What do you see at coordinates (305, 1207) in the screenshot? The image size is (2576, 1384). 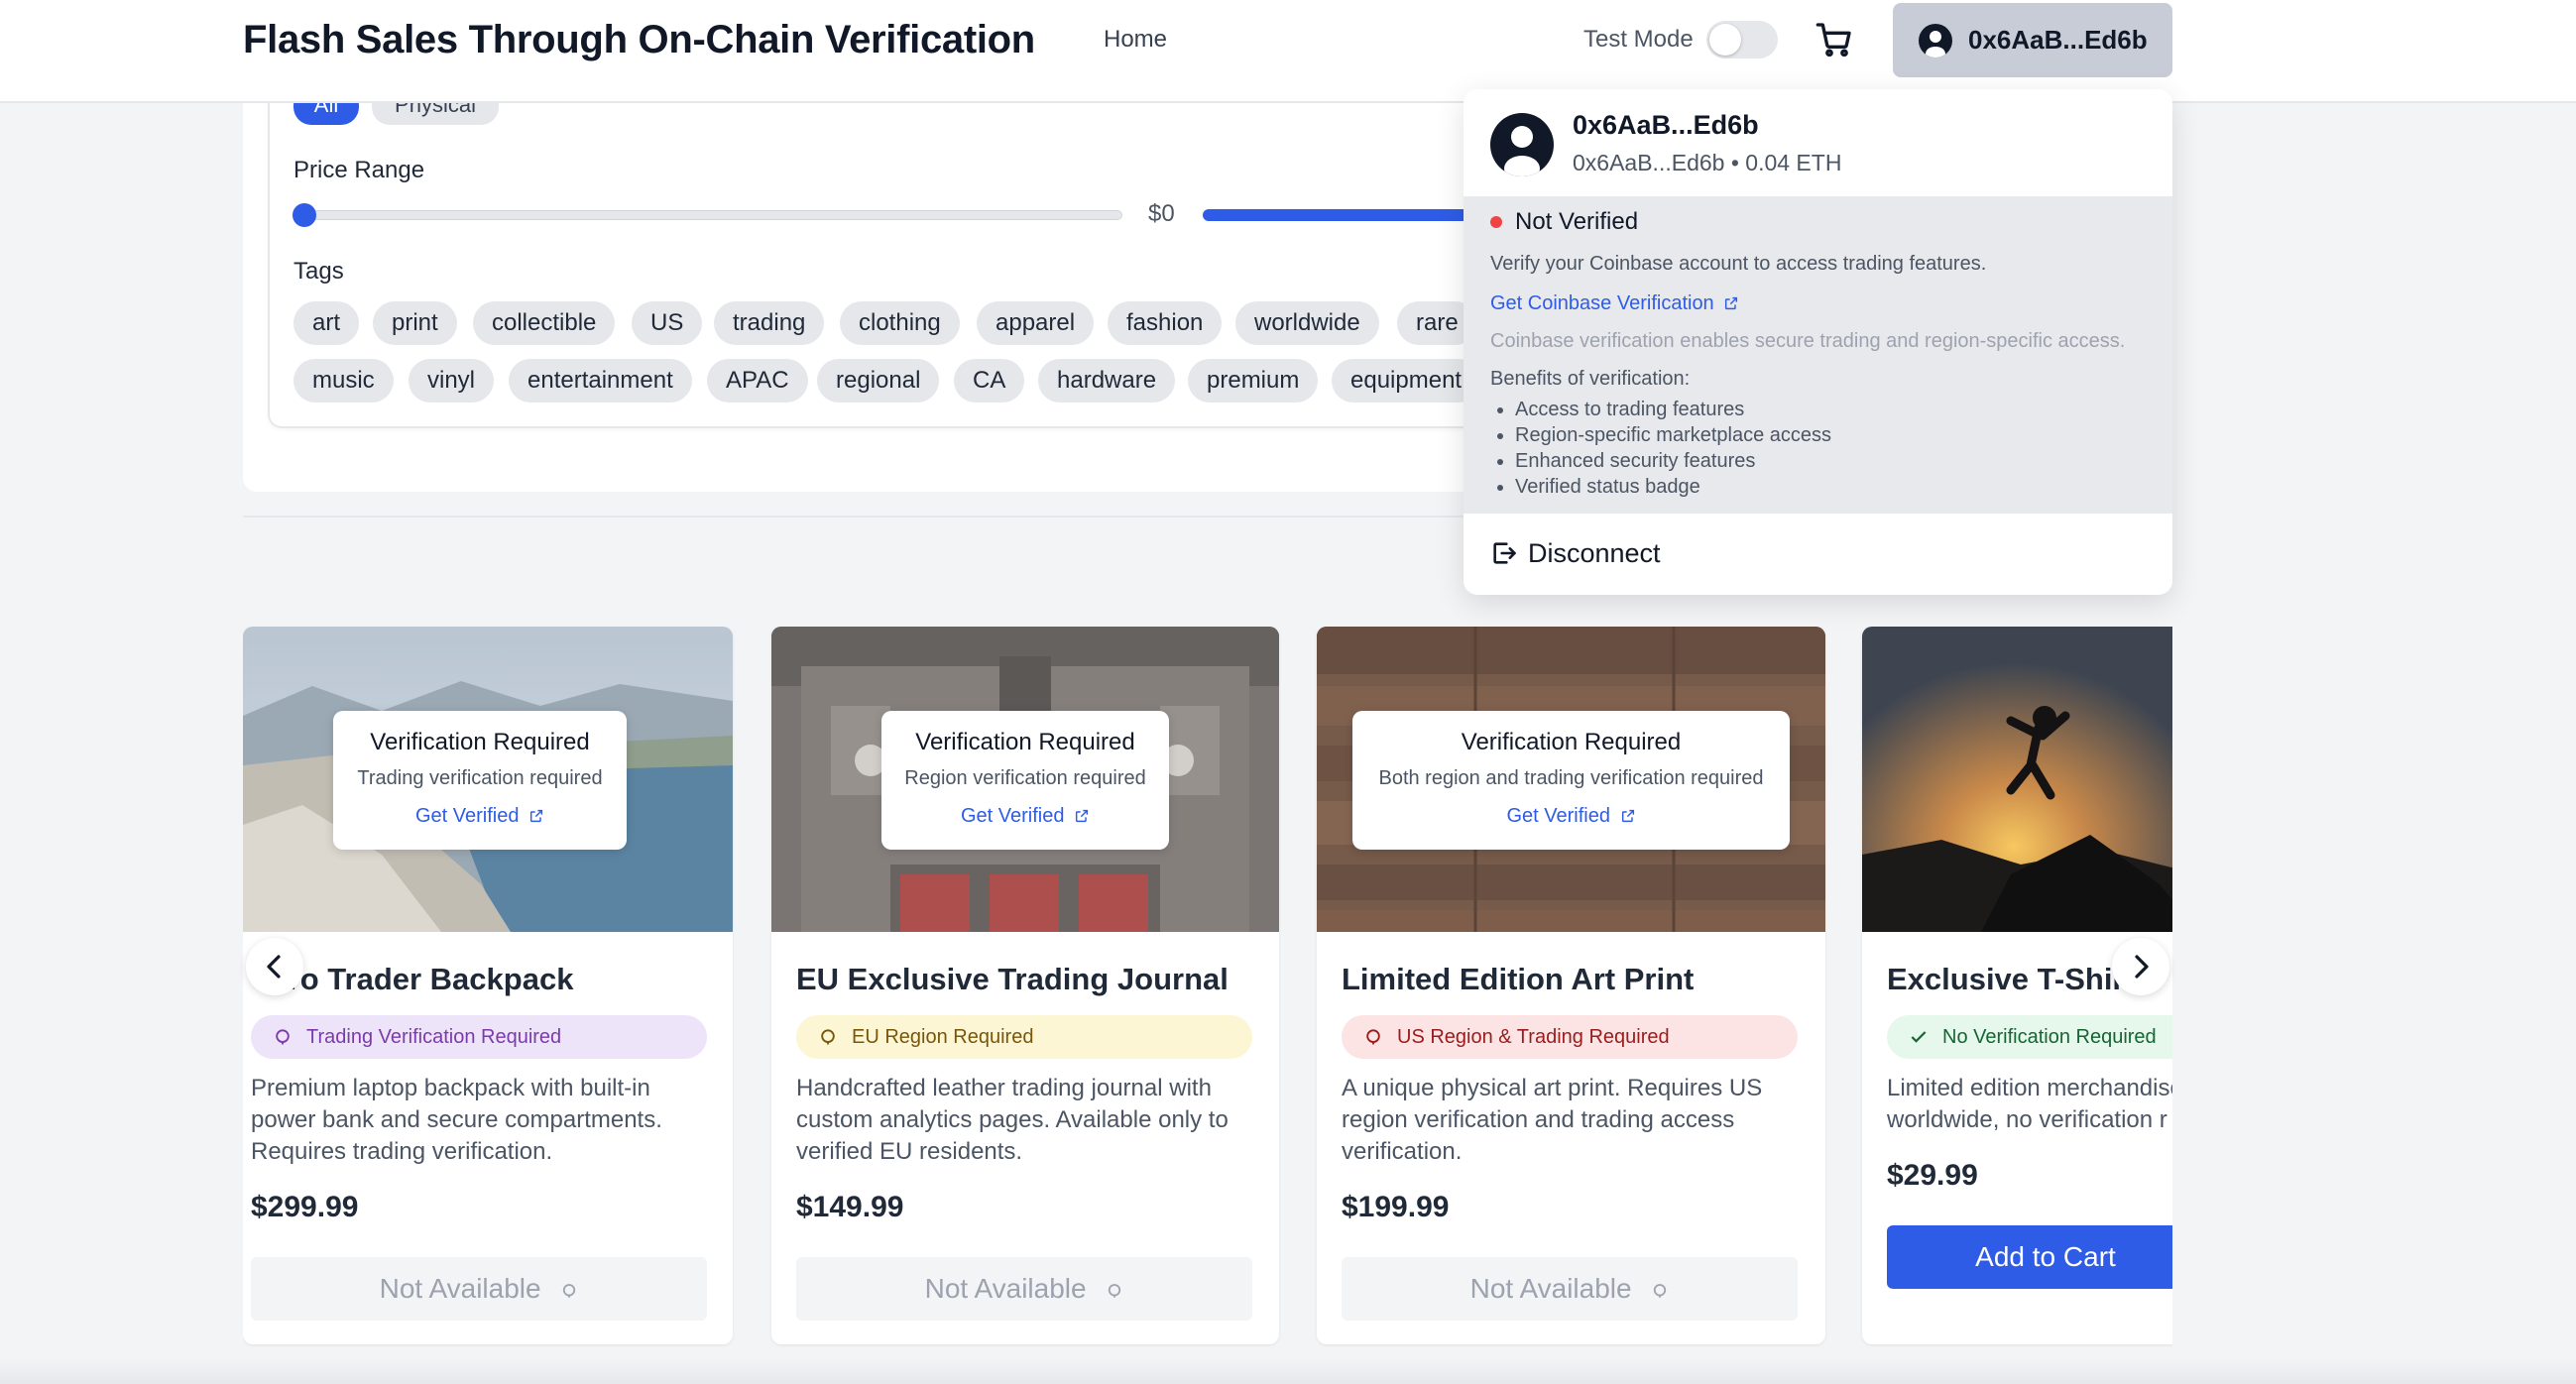 I see `product-price: $299.99` at bounding box center [305, 1207].